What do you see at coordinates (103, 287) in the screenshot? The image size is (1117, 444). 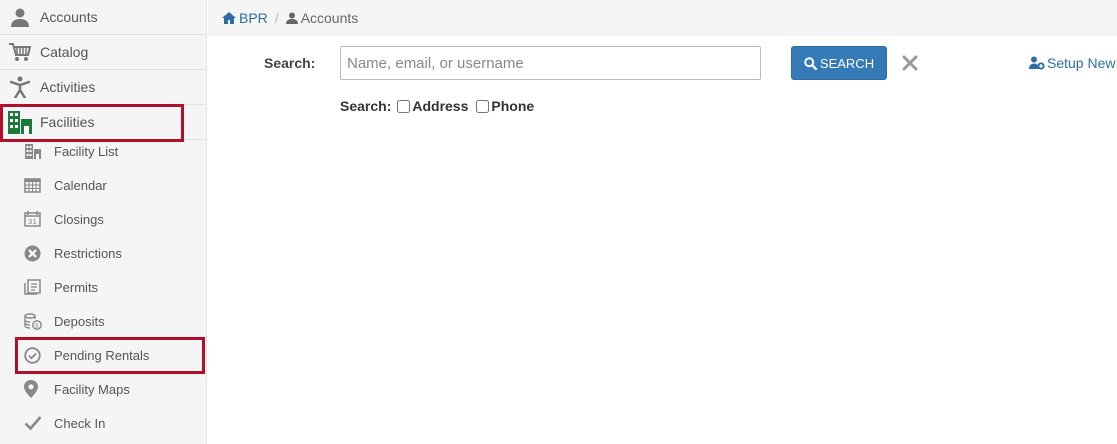 I see `sidebar-item-permits: Permits` at bounding box center [103, 287].